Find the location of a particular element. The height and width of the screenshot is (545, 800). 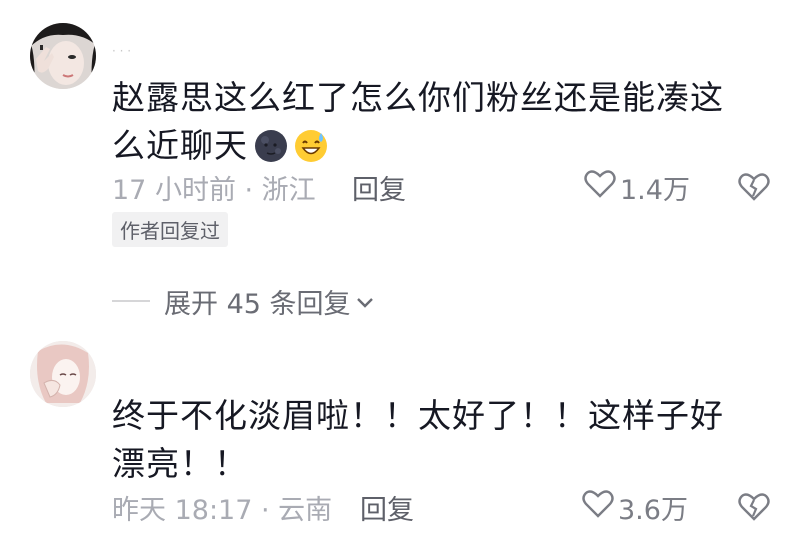

divider is located at coordinates (131, 301).